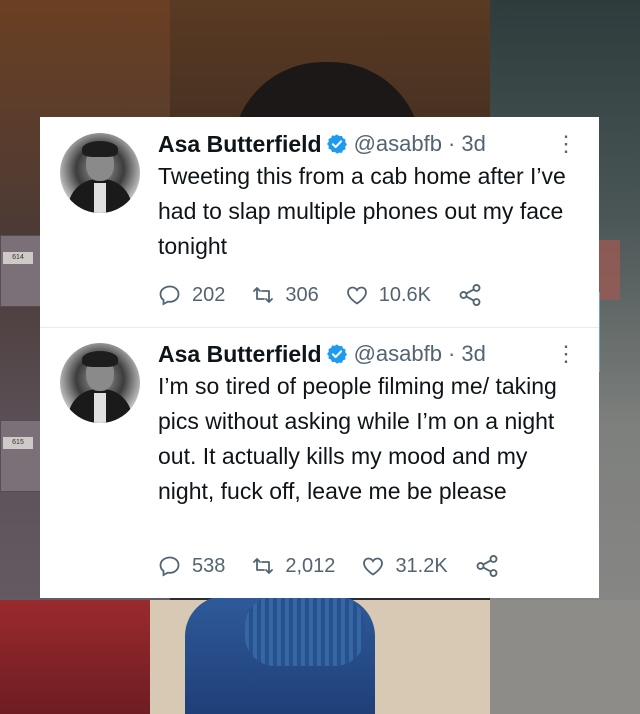 This screenshot has height=714, width=640. I want to click on like-count: 31.2K, so click(421, 565).